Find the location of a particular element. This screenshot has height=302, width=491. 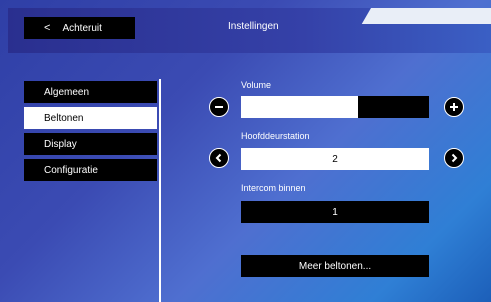

back-button-label: Achteruit is located at coordinates (82, 28).